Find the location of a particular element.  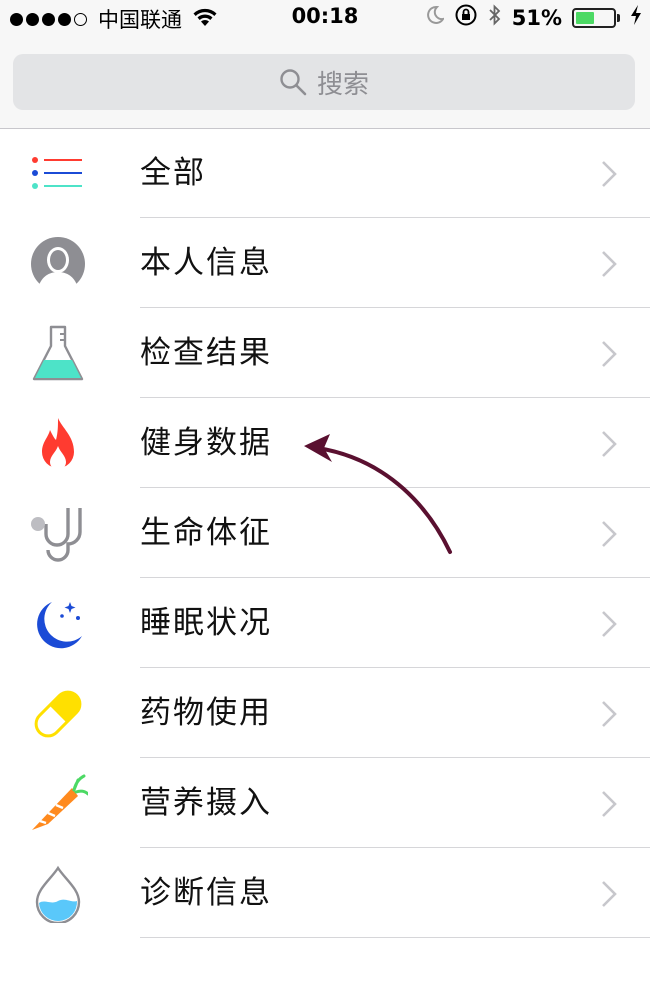

status-bar: 中国联通 00:18 51% is located at coordinates (325, 18).